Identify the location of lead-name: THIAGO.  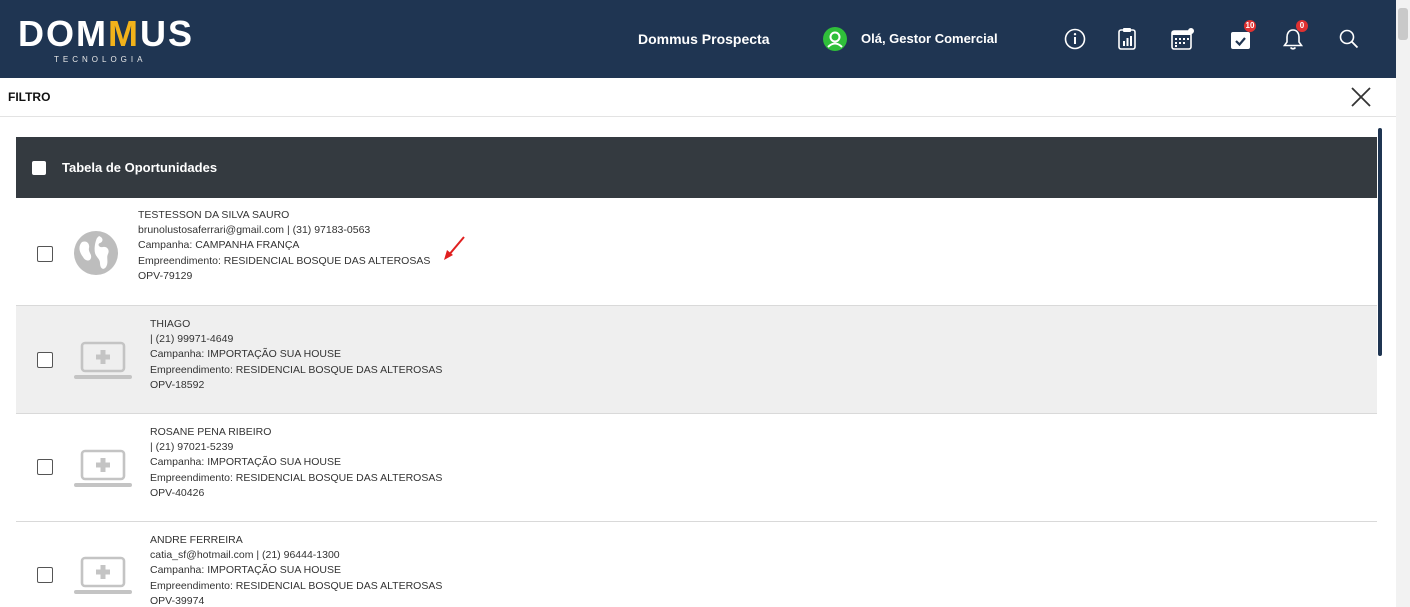
(170, 324).